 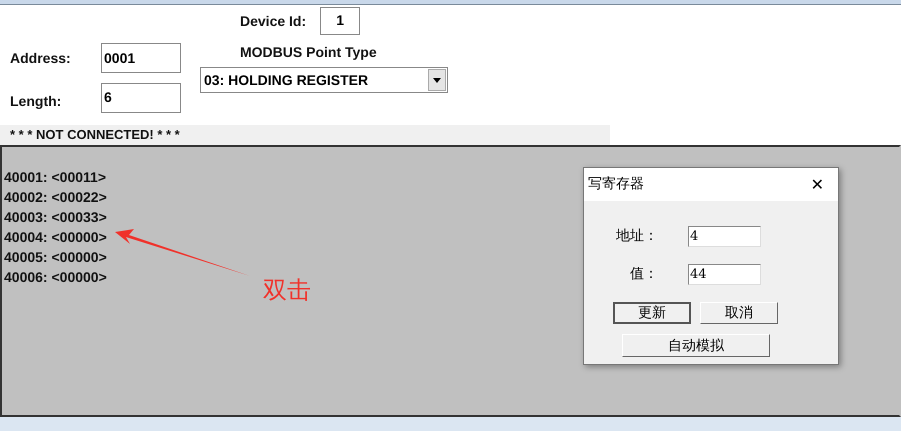 I want to click on field-label: 值：, so click(x=644, y=274).